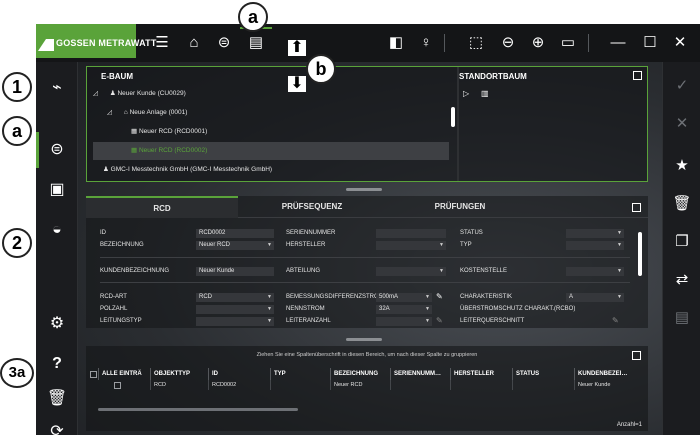  I want to click on trash-icon: 🗑, so click(57, 399).